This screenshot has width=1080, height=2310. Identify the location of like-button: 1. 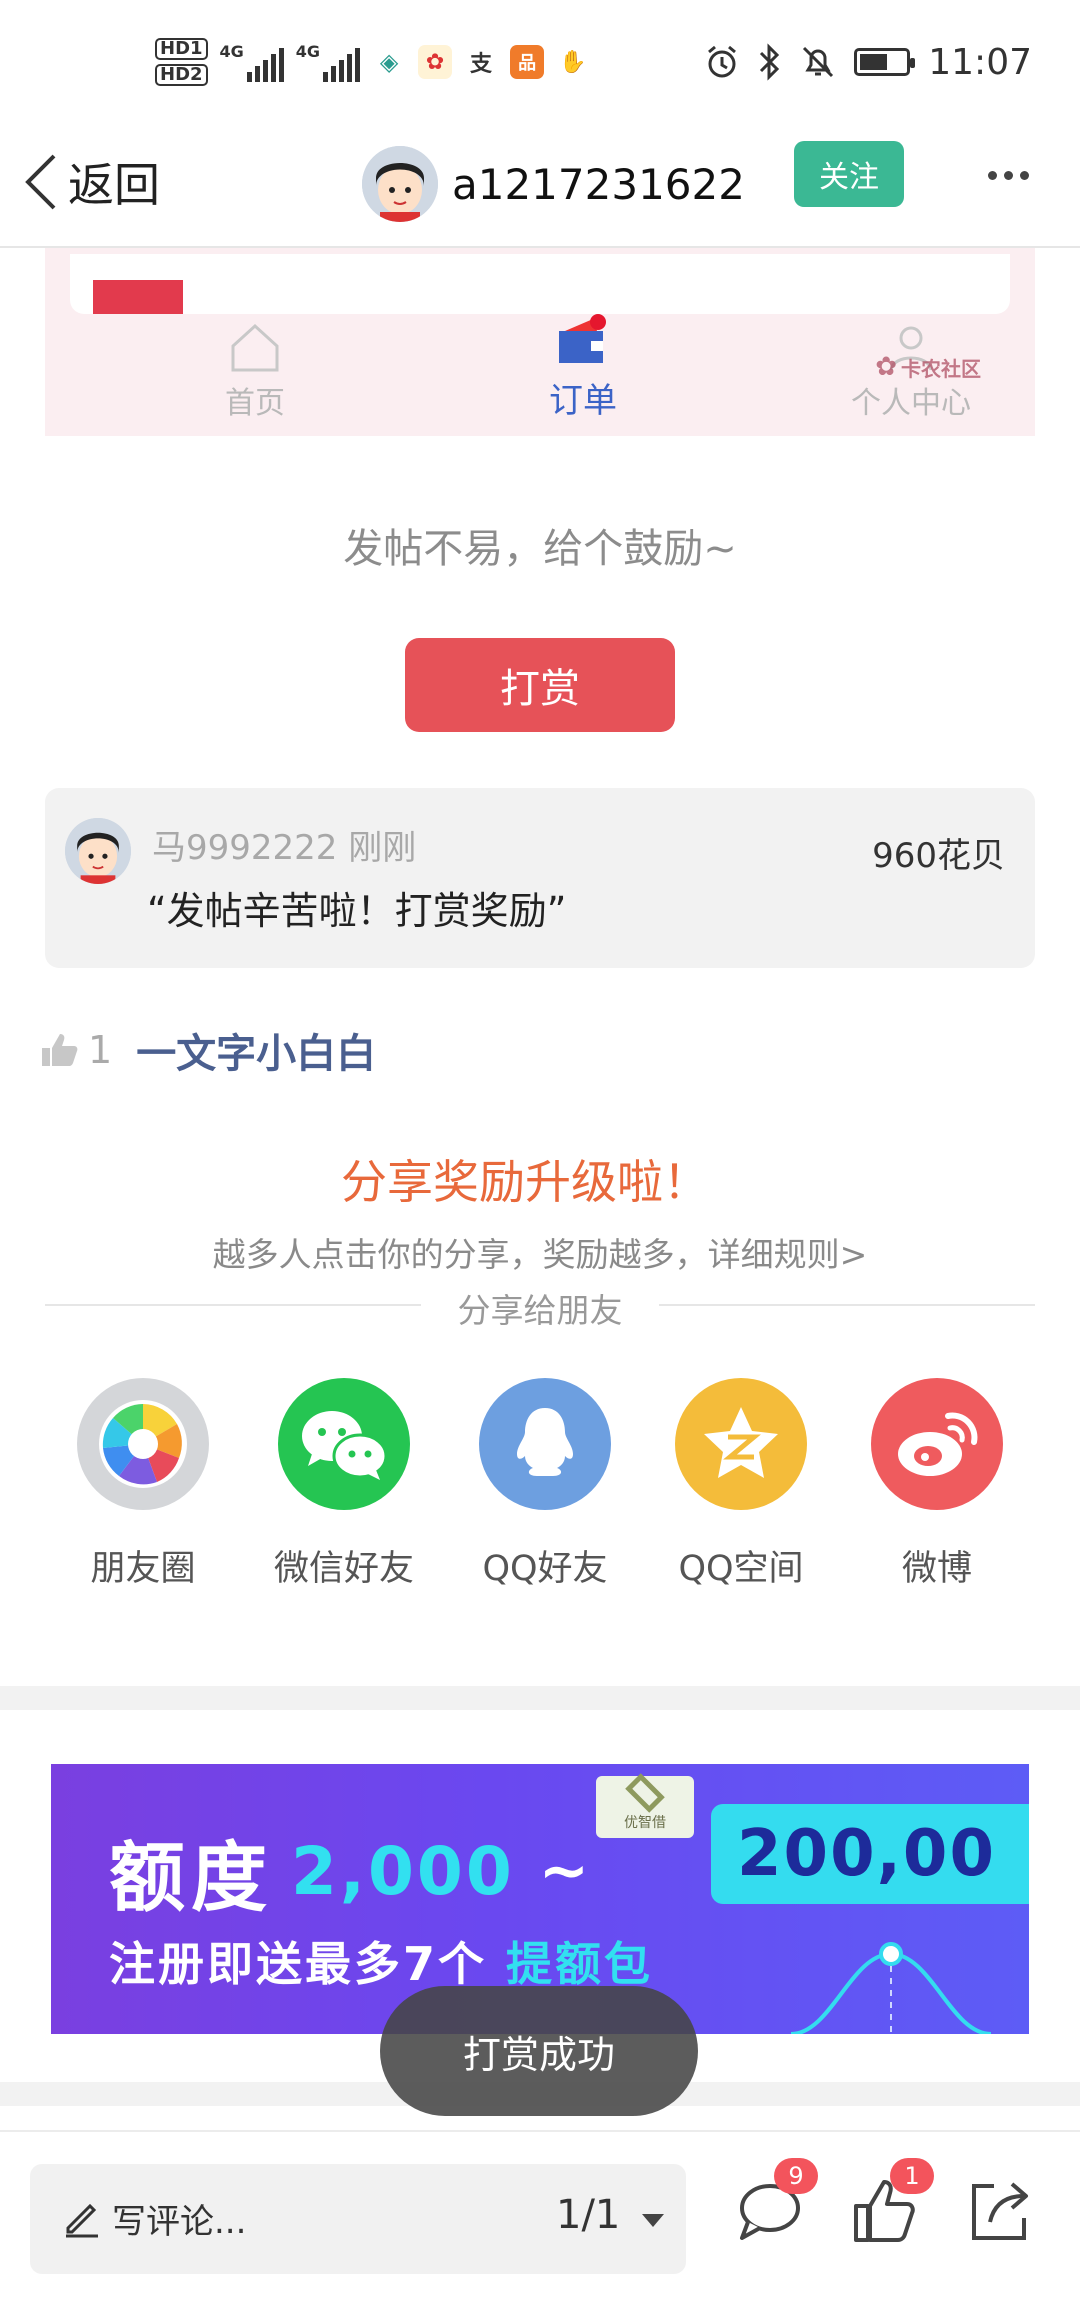
(892, 2202).